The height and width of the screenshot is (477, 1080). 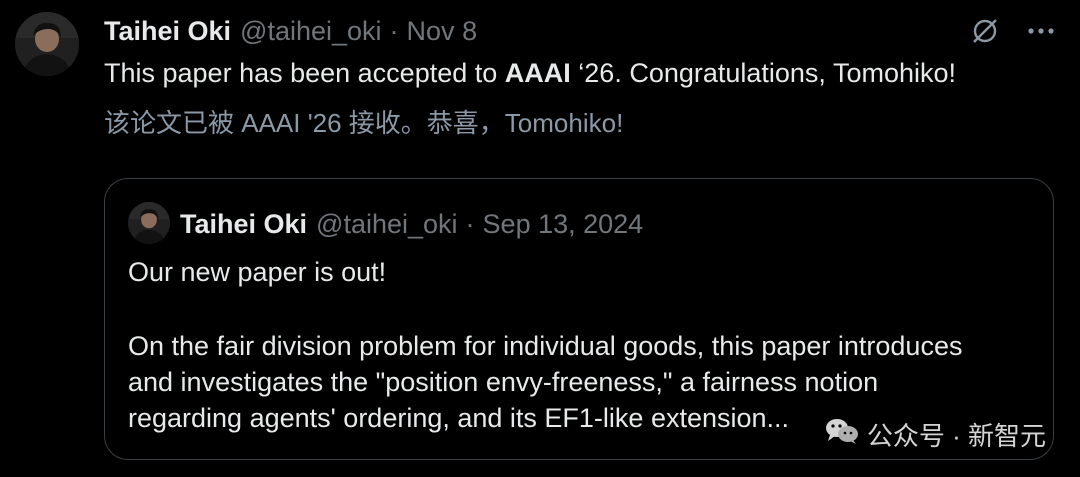 What do you see at coordinates (442, 31) in the screenshot?
I see `tweet-date: Nov 8` at bounding box center [442, 31].